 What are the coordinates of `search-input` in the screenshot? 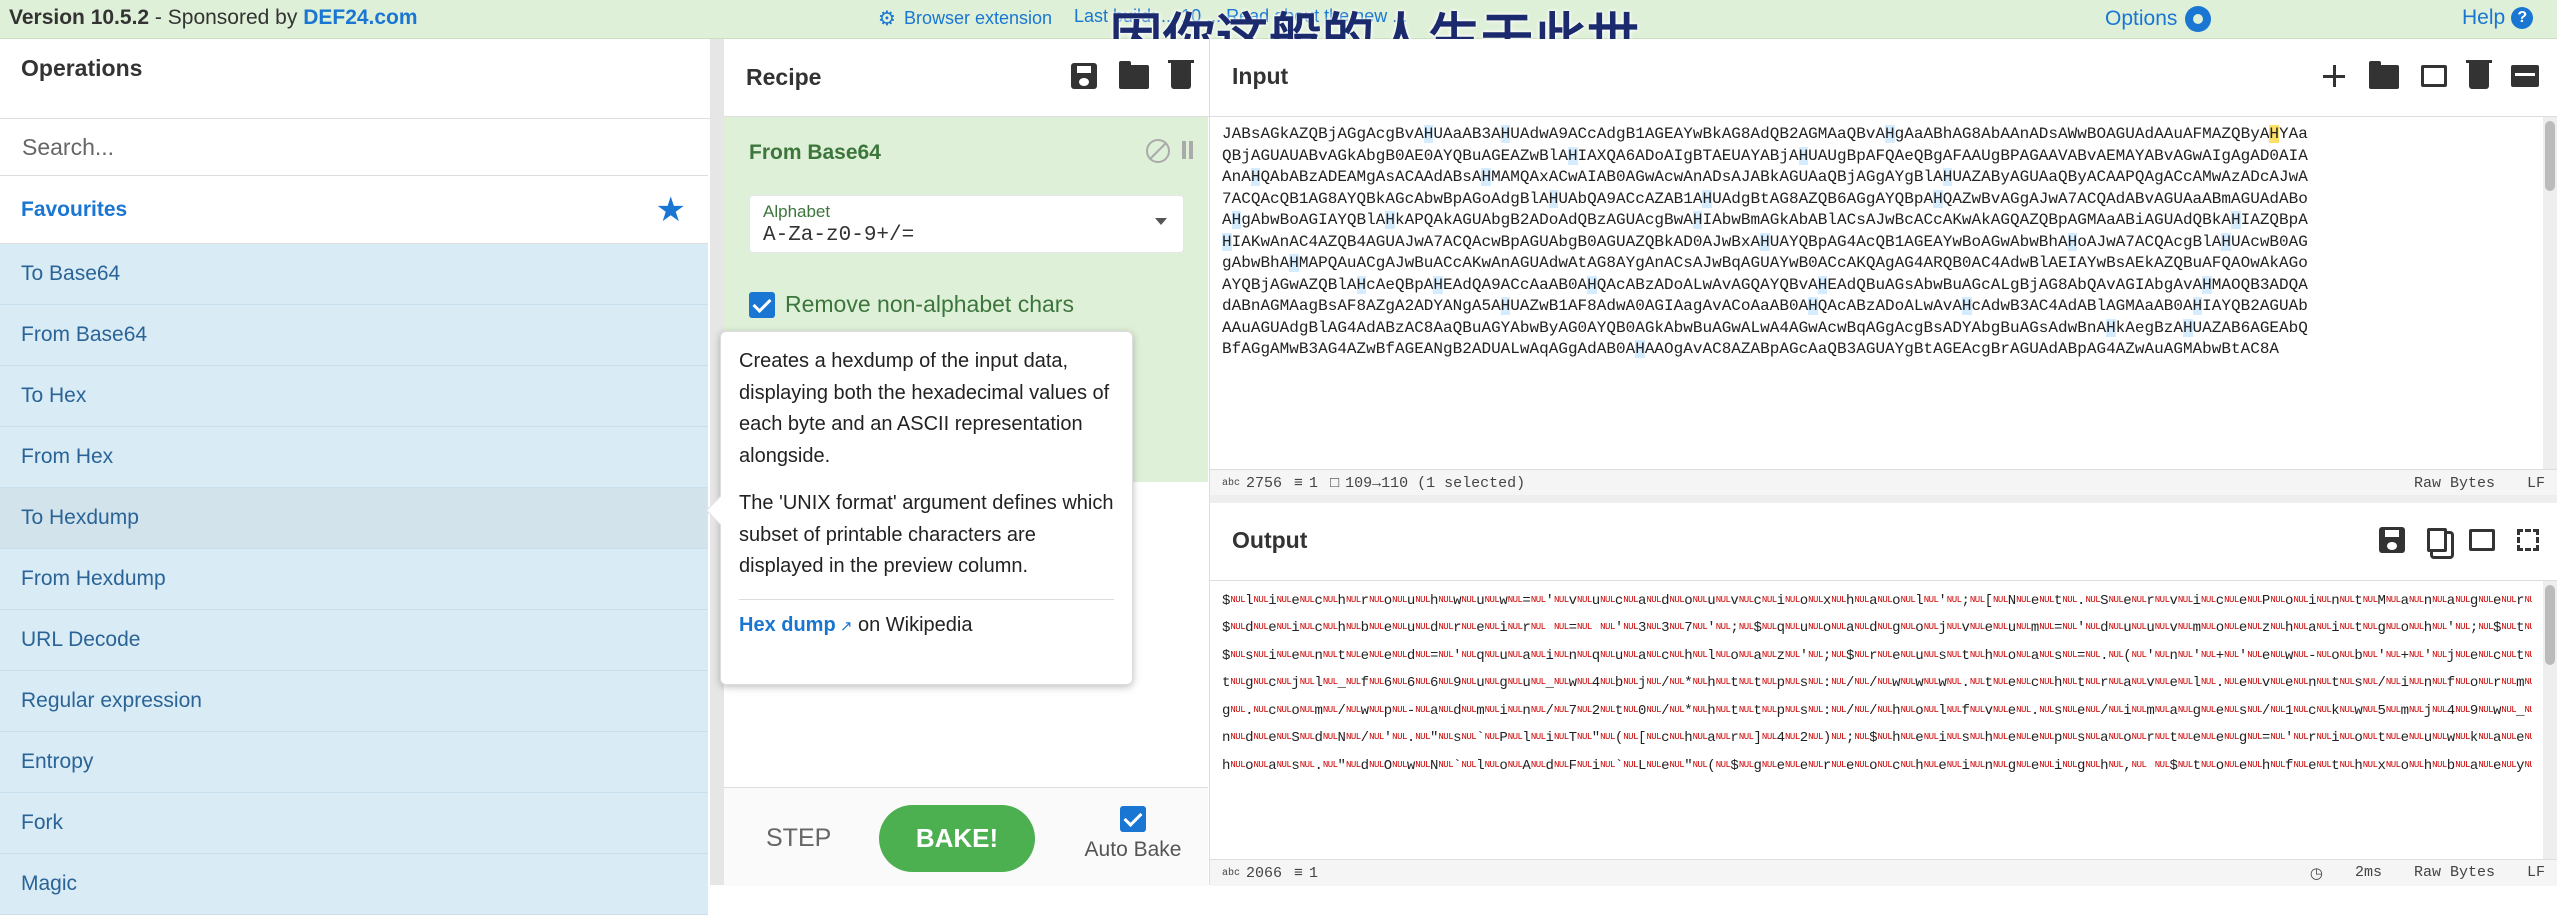 It's located at (354, 147).